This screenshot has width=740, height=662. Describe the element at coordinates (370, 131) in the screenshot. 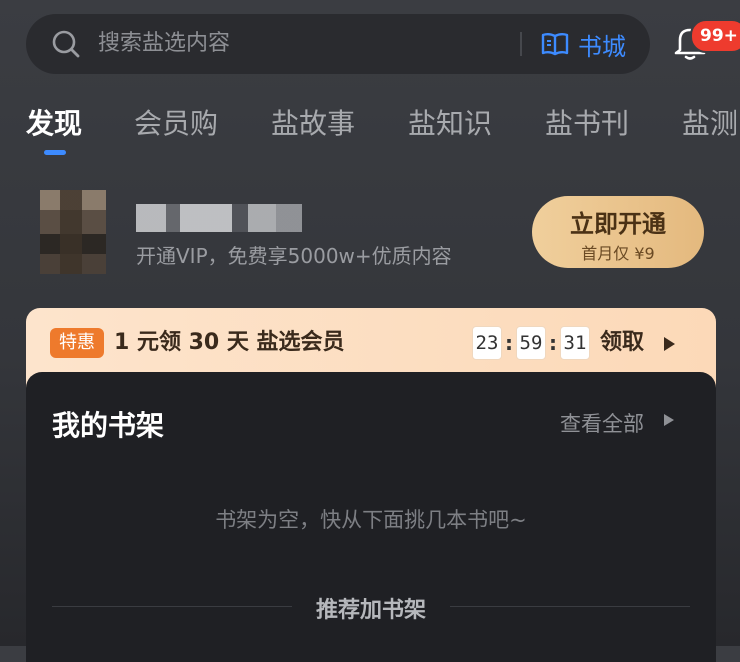

I see `tab-bar: 发现 会员购 盐故事 盐知识 盐书刊 盐测` at that location.